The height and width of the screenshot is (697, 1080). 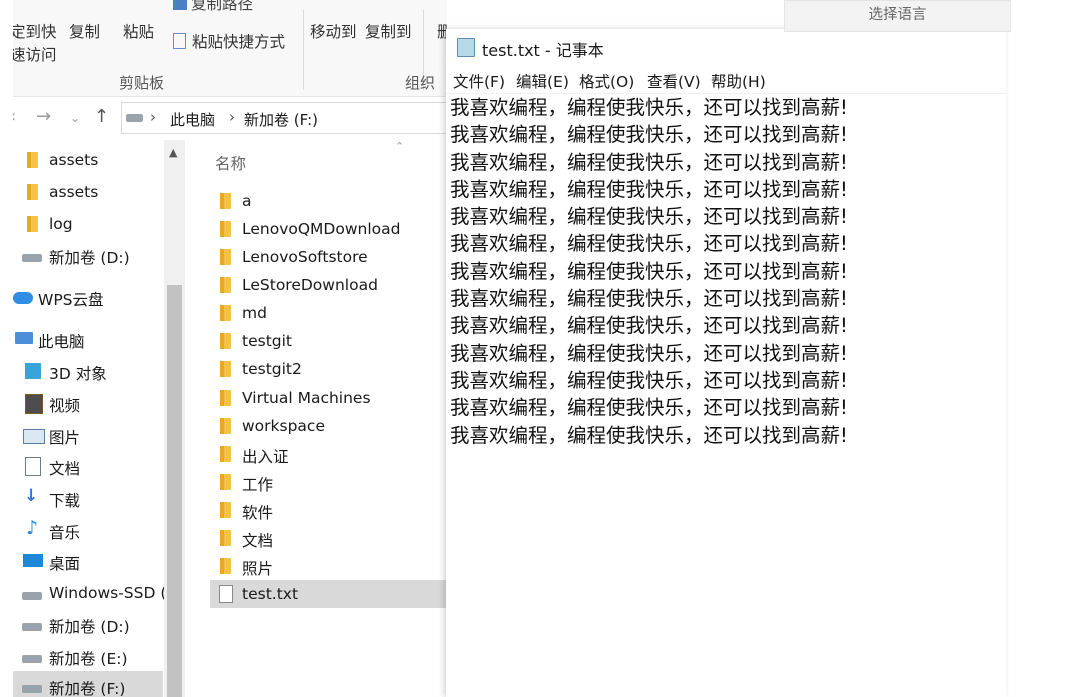 I want to click on move-to-label: 移动到, so click(x=333, y=32).